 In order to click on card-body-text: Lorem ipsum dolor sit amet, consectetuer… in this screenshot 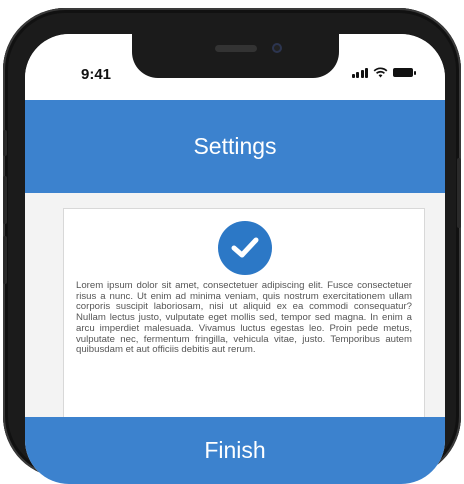, I will do `click(244, 318)`.